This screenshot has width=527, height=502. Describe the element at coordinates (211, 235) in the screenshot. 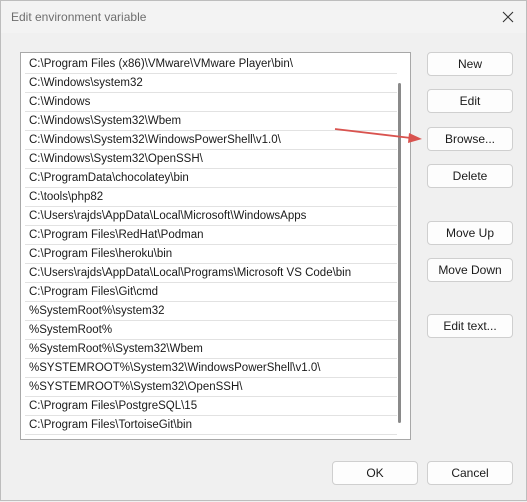

I see `list-item: C:\Program Files\RedHat\Podman` at that location.